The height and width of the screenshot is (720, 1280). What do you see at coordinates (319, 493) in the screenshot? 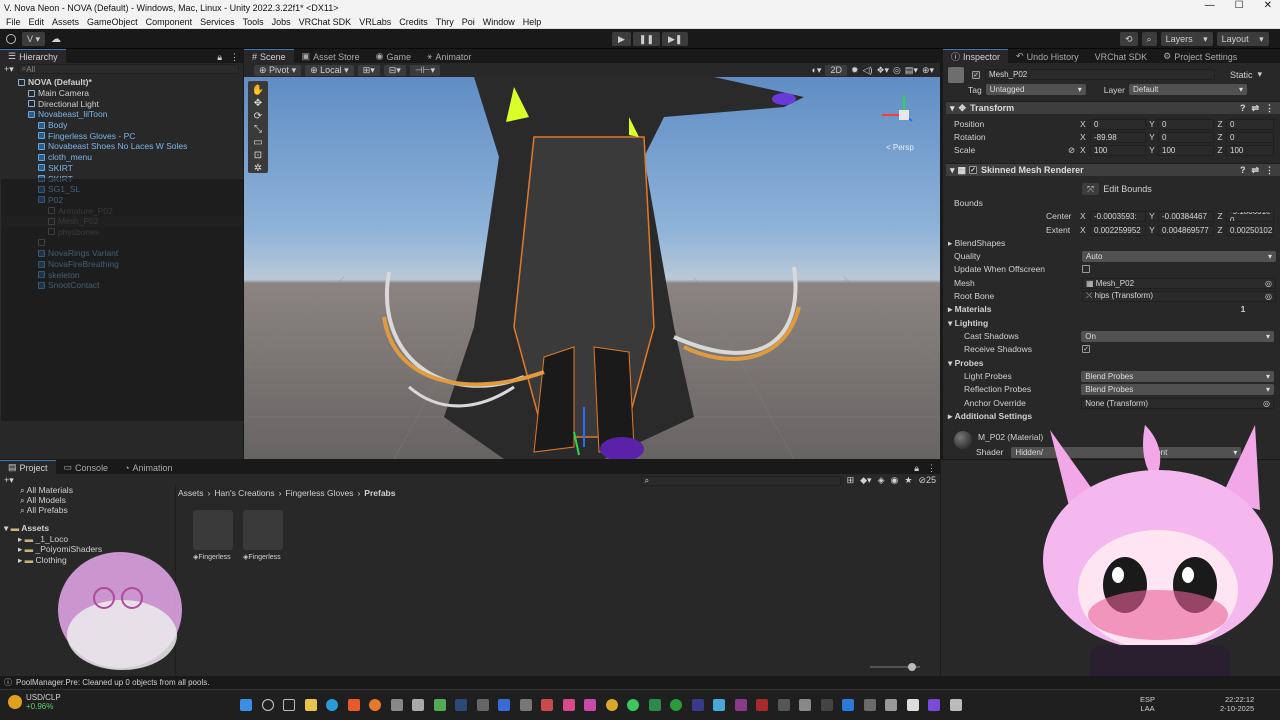
I see `breadcrumb-fingerless-gloves: Fingerless Gloves` at bounding box center [319, 493].